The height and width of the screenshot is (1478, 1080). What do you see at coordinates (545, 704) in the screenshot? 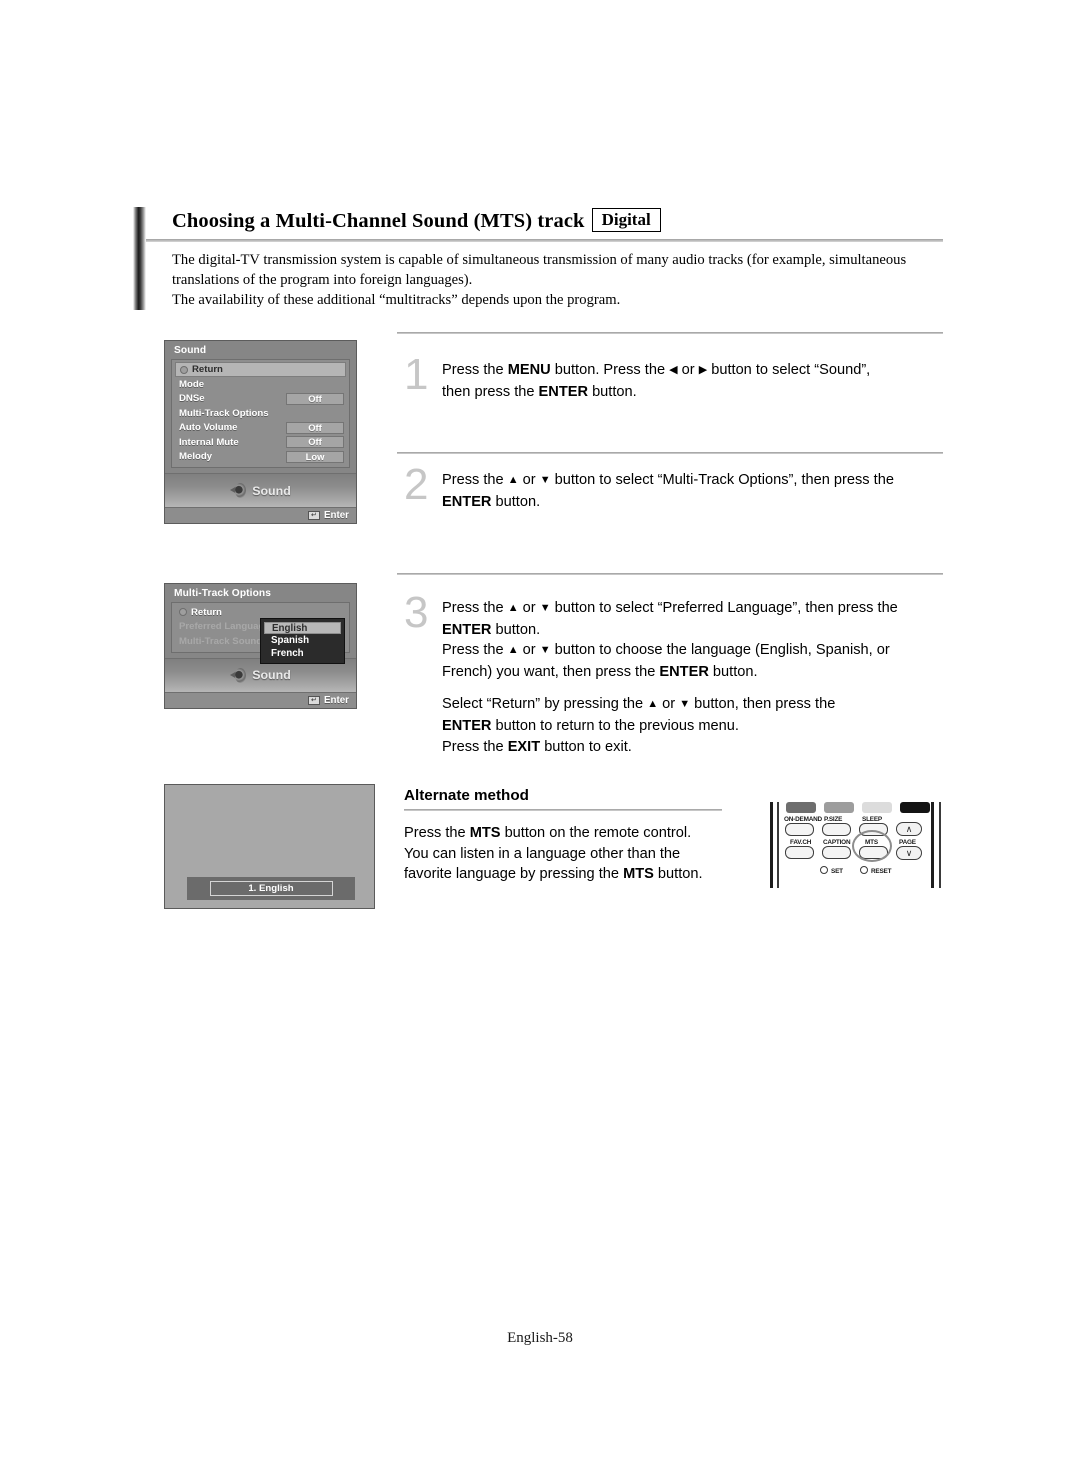
I see `body-text: Select “Return” by pressing the` at bounding box center [545, 704].